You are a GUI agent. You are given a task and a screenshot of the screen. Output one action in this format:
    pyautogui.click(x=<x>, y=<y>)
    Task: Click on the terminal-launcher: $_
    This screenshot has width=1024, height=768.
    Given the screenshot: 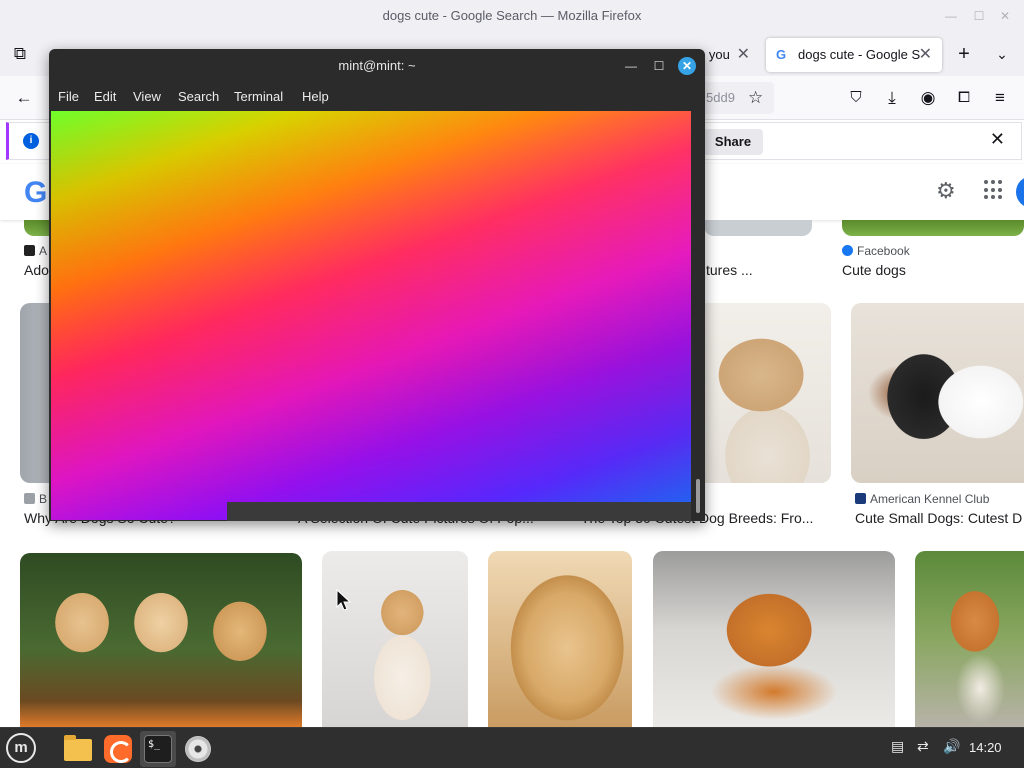 What is the action you would take?
    pyautogui.click(x=158, y=749)
    